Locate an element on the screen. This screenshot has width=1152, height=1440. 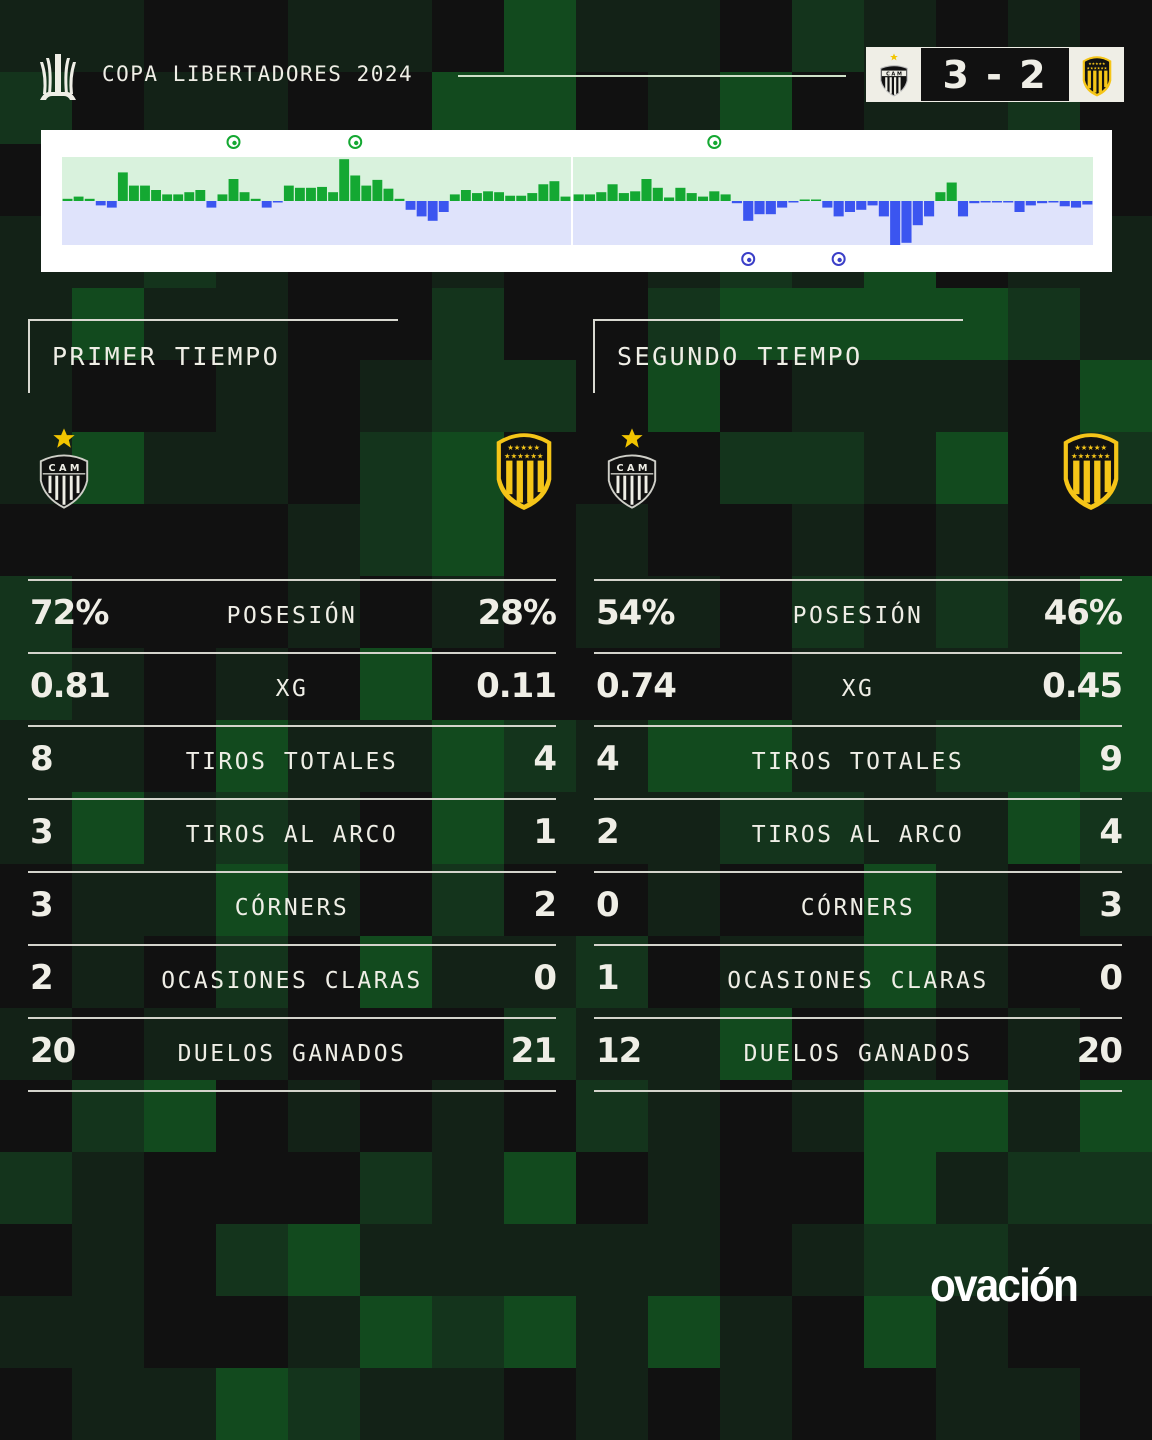
second-half-title: SEGUNDO TIEMPO is located at coordinates (740, 356).